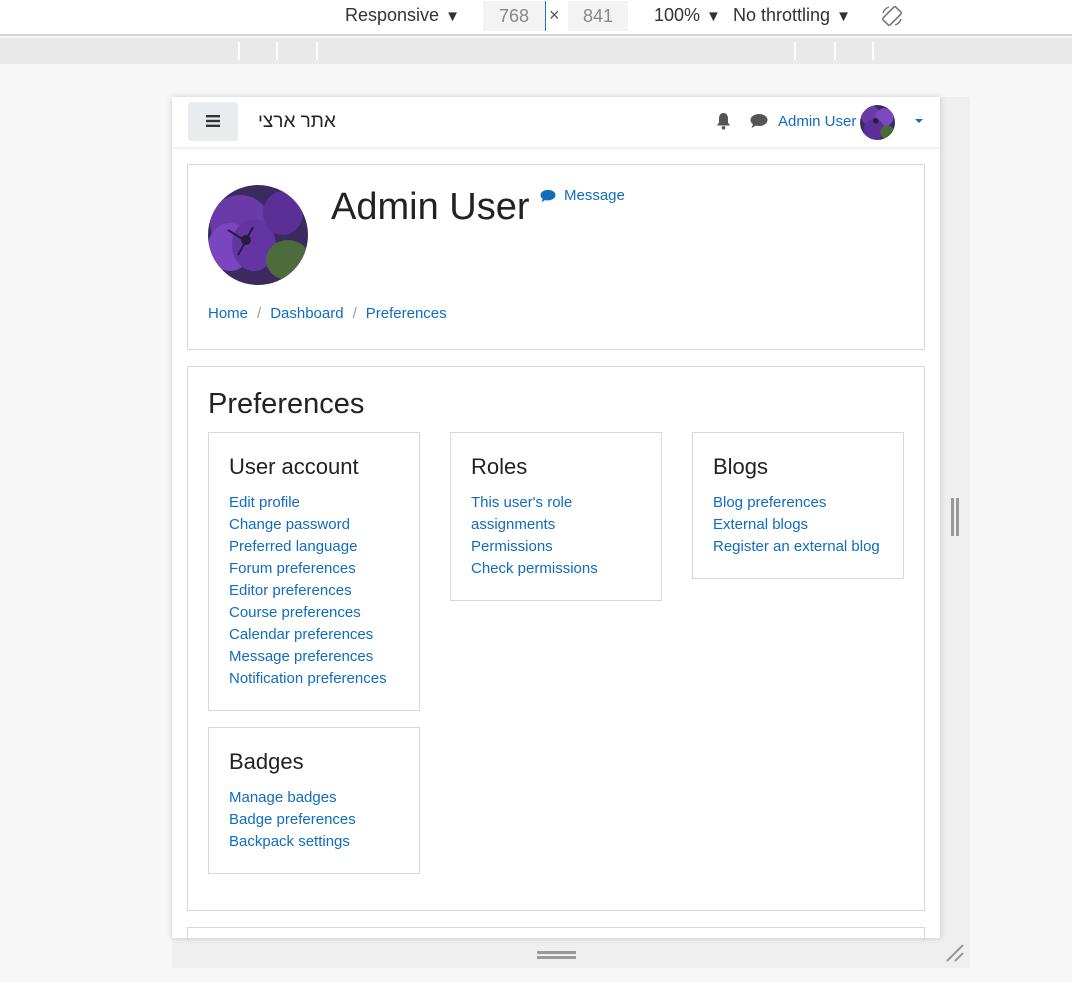 The height and width of the screenshot is (982, 1072). I want to click on box-title: Badges, so click(266, 761).